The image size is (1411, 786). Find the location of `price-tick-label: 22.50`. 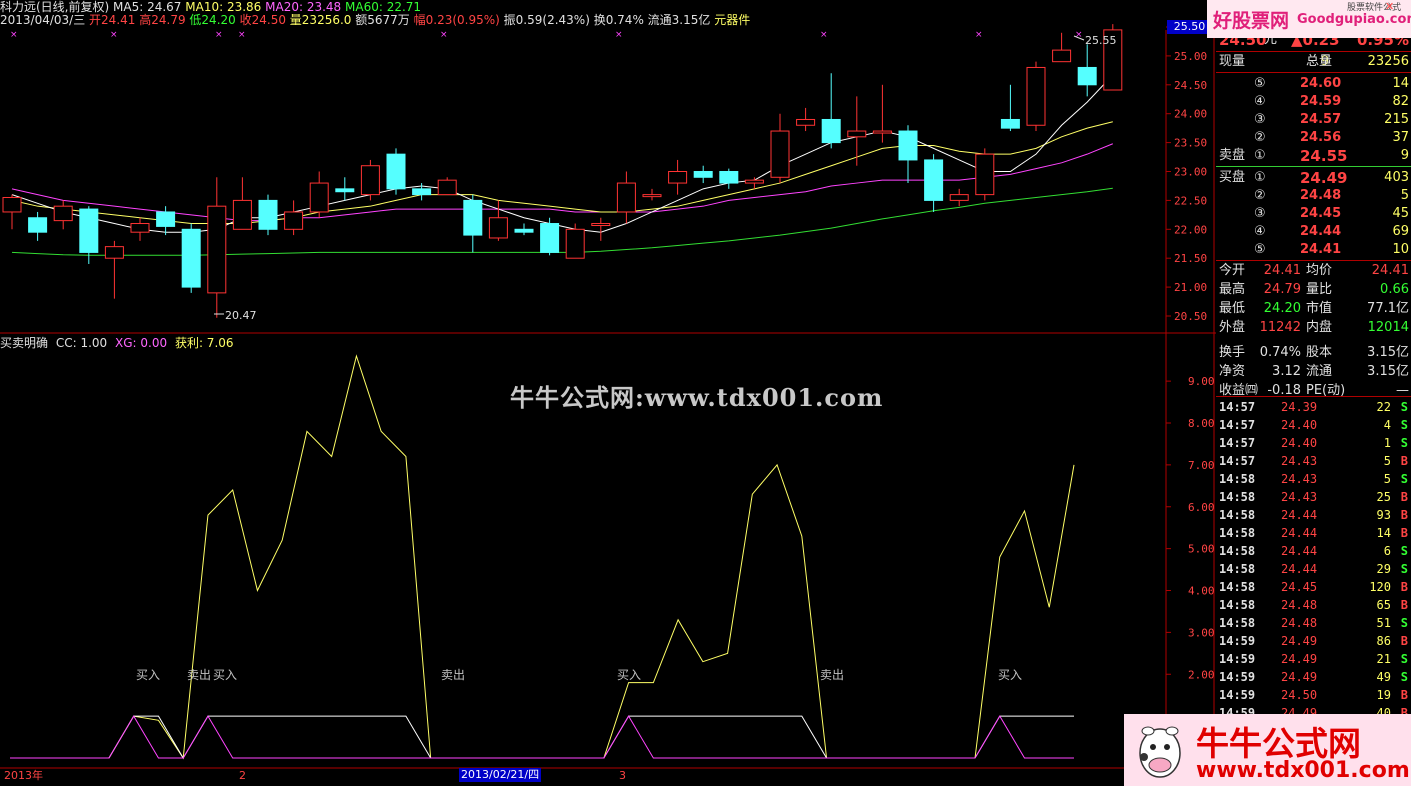

price-tick-label: 22.50 is located at coordinates (1190, 200).